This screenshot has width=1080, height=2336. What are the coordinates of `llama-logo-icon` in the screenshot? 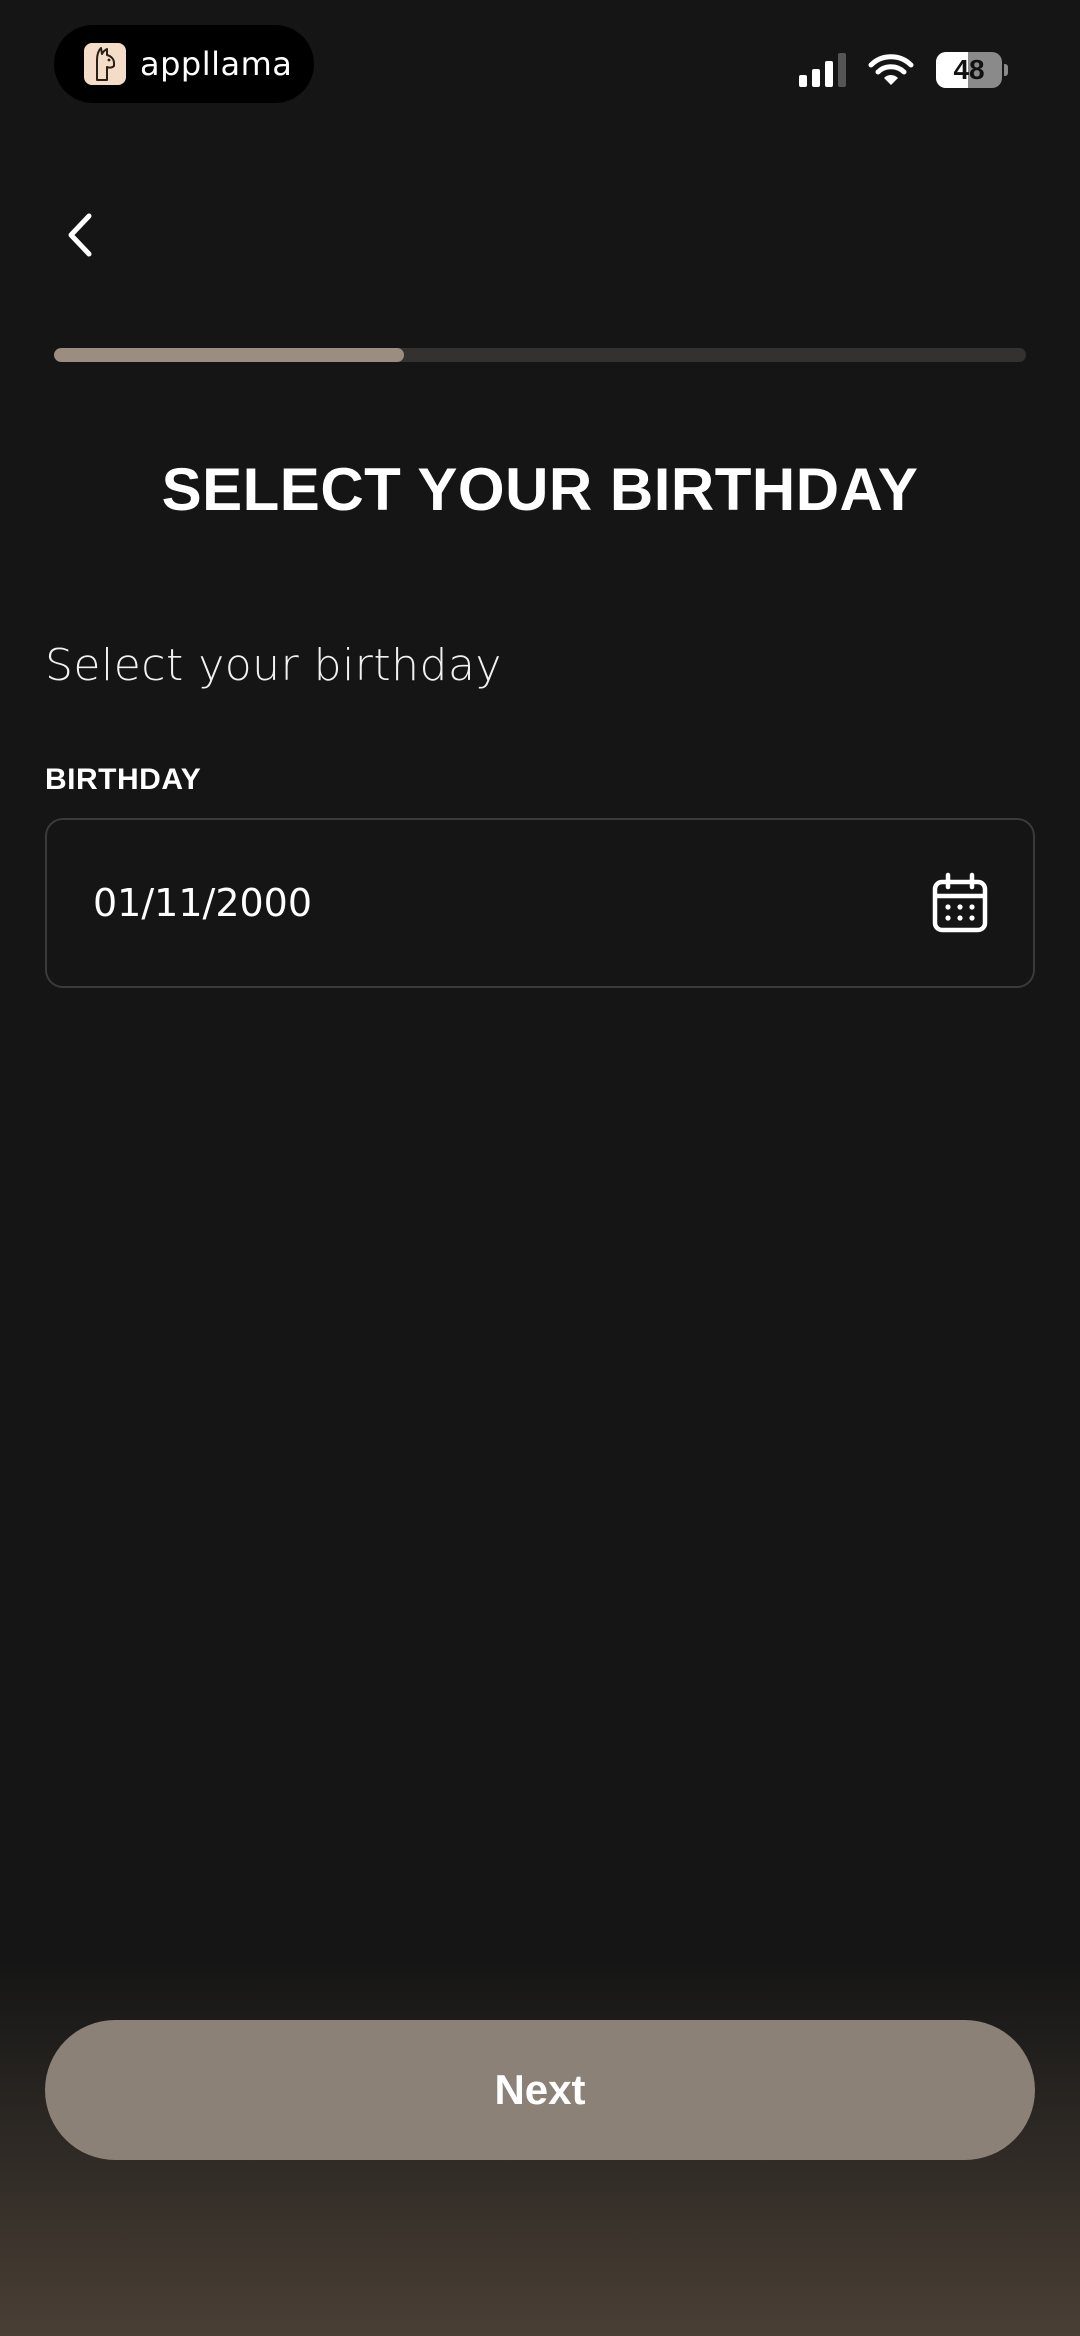 It's located at (105, 64).